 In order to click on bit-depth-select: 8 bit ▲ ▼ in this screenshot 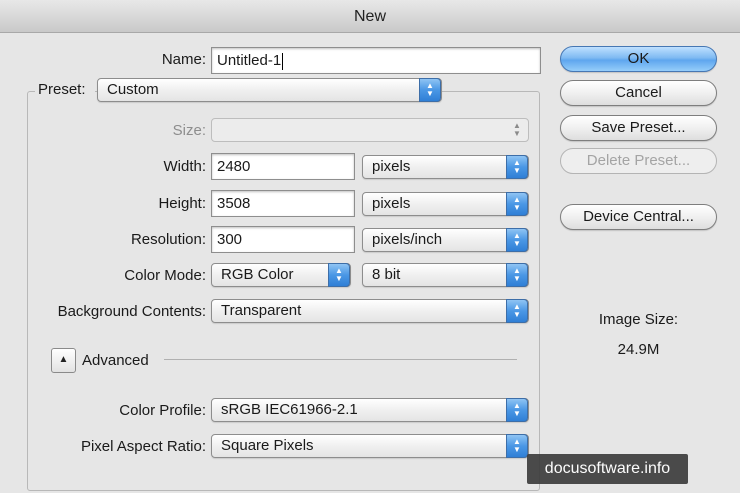, I will do `click(445, 275)`.